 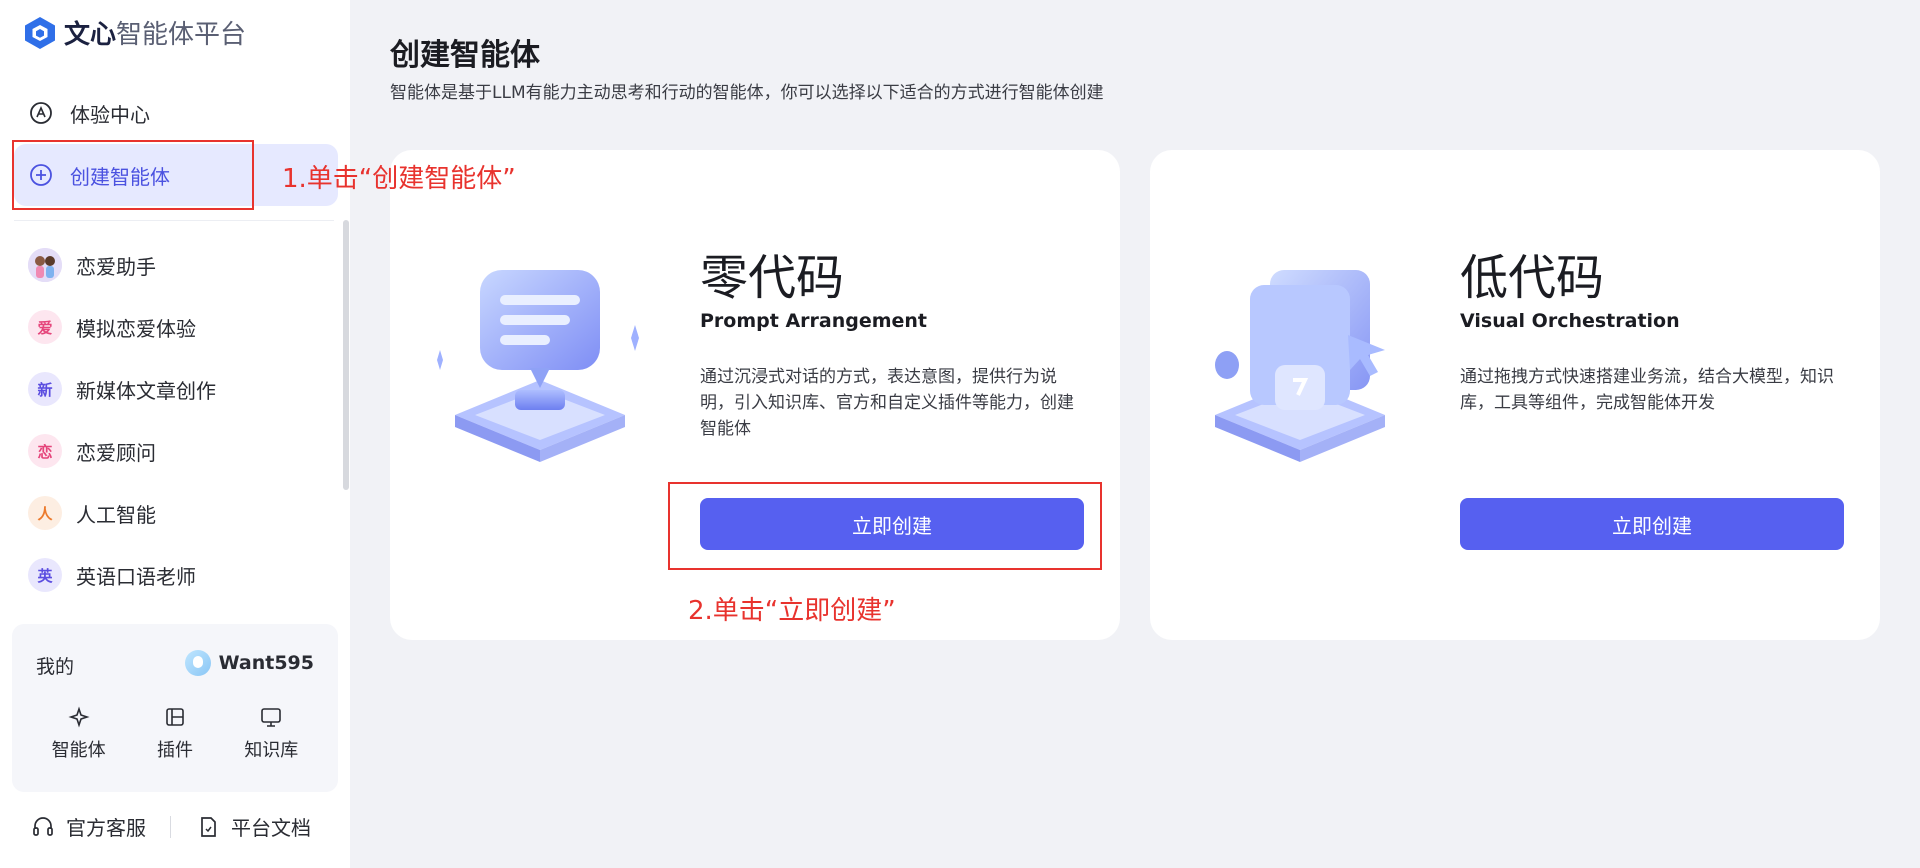 What do you see at coordinates (40, 32) in the screenshot?
I see `brand-logo-icon` at bounding box center [40, 32].